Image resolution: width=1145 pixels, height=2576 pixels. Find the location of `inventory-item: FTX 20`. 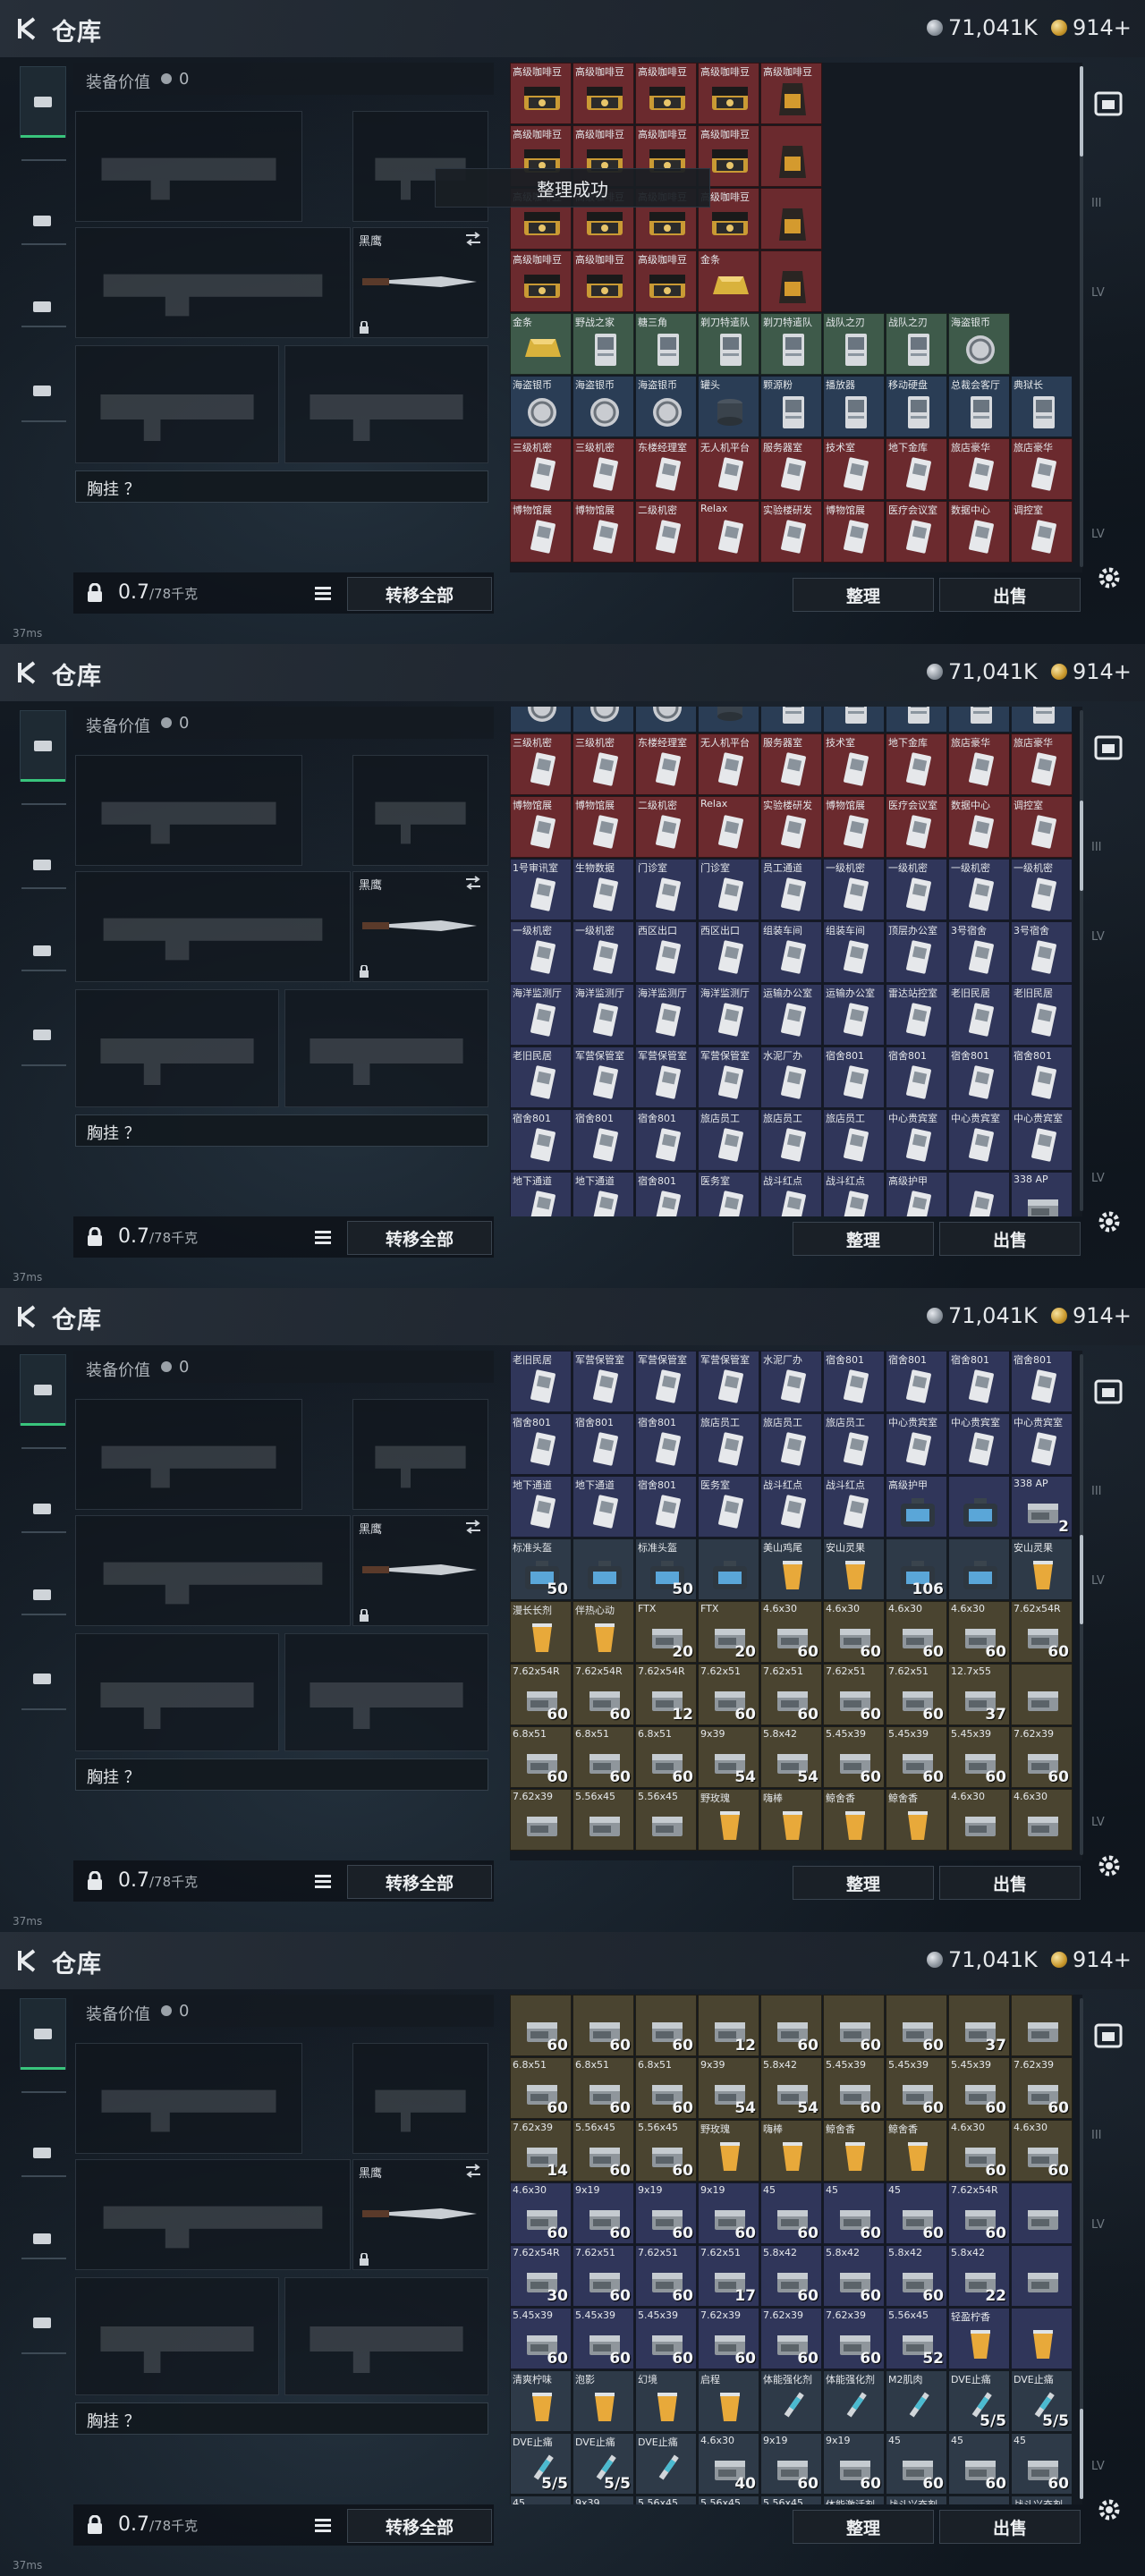

inventory-item: FTX 20 is located at coordinates (666, 1632).